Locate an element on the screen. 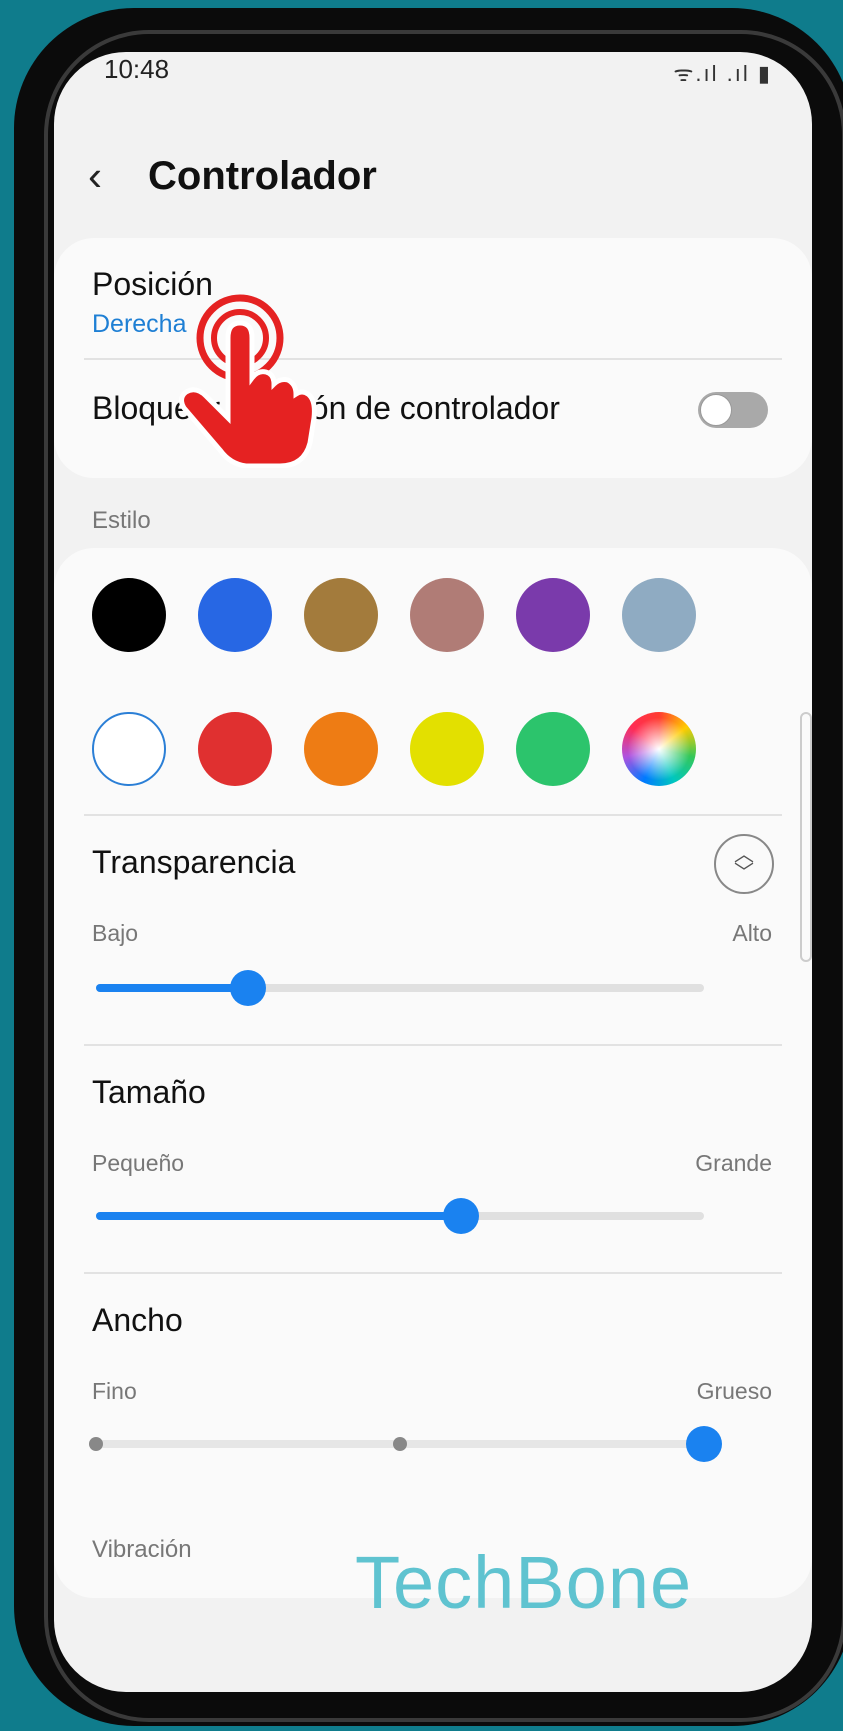  width-slider is located at coordinates (405, 1444).